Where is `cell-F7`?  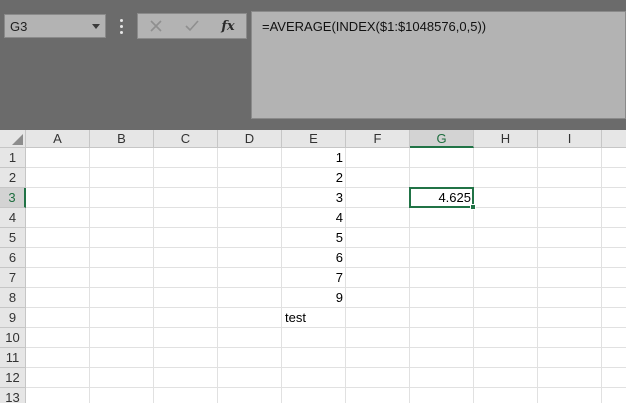
cell-F7 is located at coordinates (378, 278).